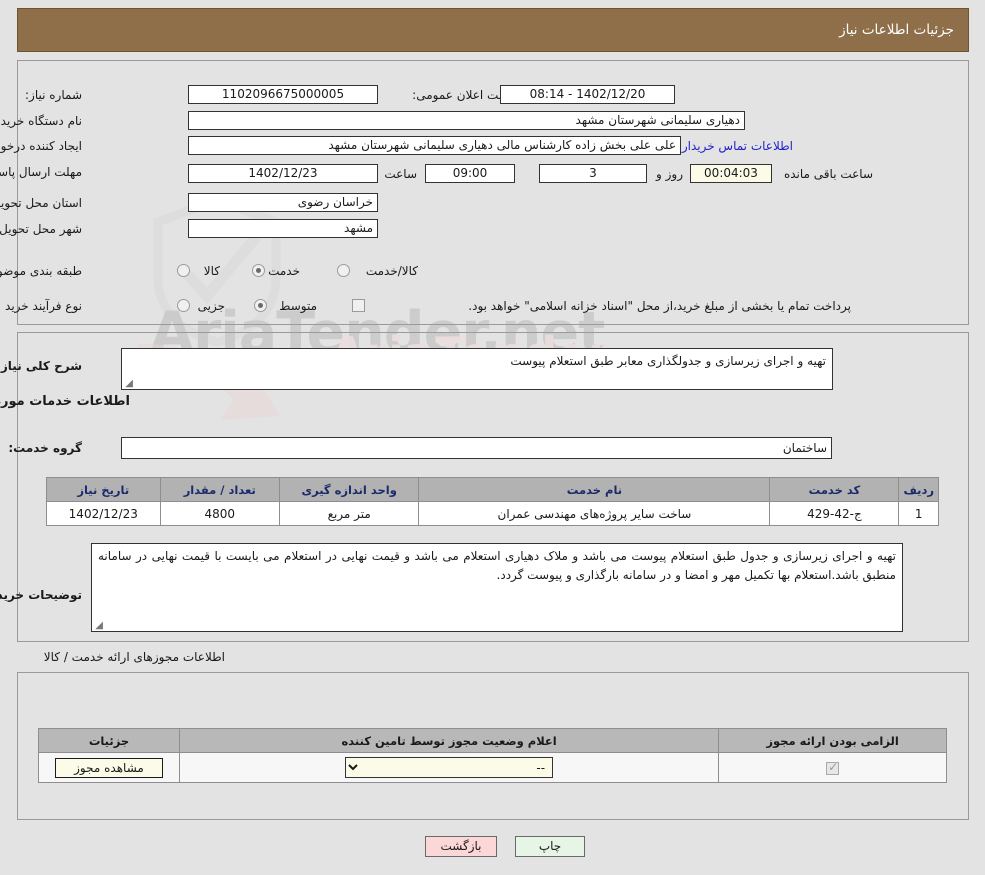 This screenshot has height=875, width=985. I want to click on back-button: بازگشت, so click(461, 846).